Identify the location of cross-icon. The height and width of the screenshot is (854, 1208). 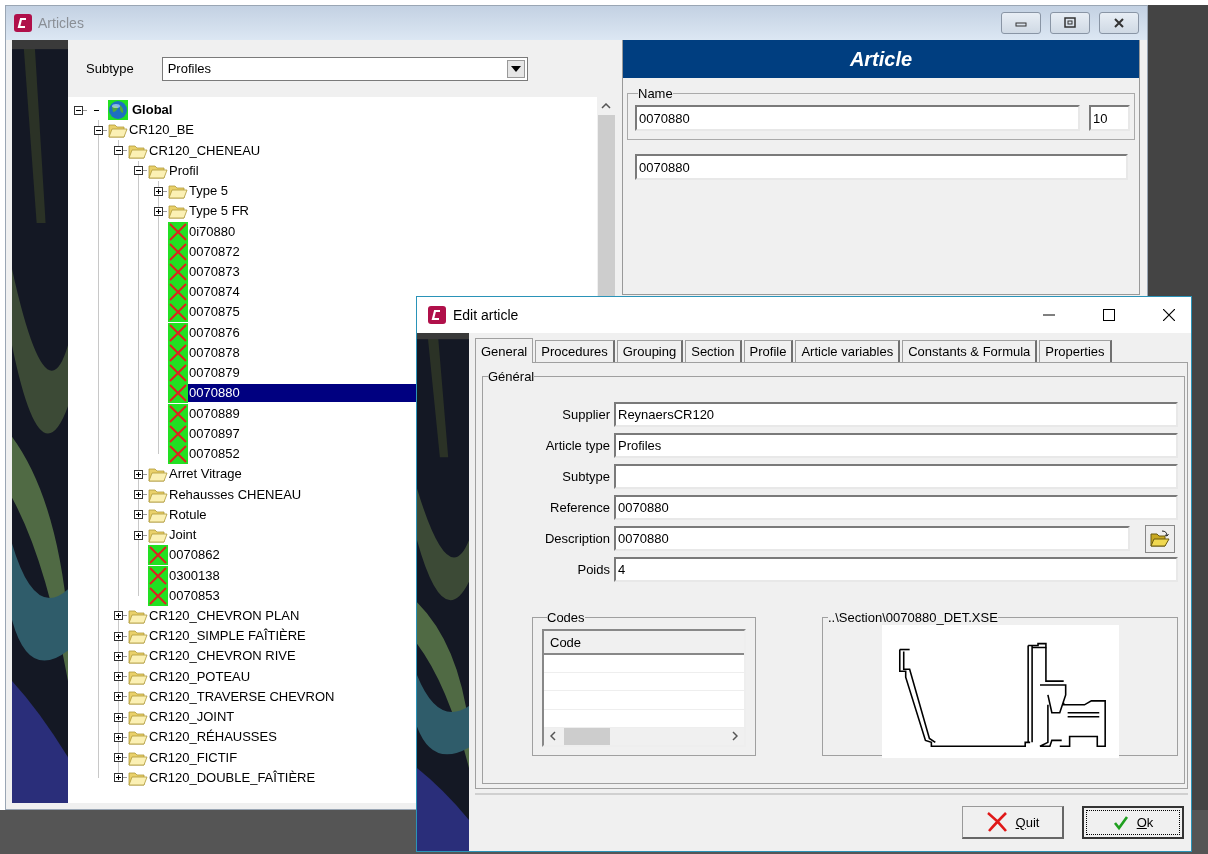
(996, 822).